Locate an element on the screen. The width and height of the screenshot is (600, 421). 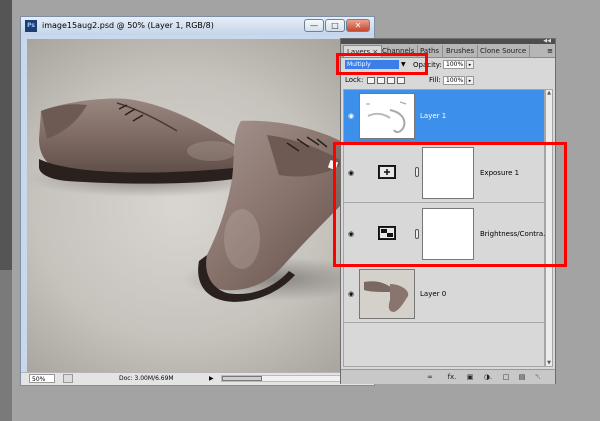
trash-icon: ␡ is located at coordinates (538, 377).